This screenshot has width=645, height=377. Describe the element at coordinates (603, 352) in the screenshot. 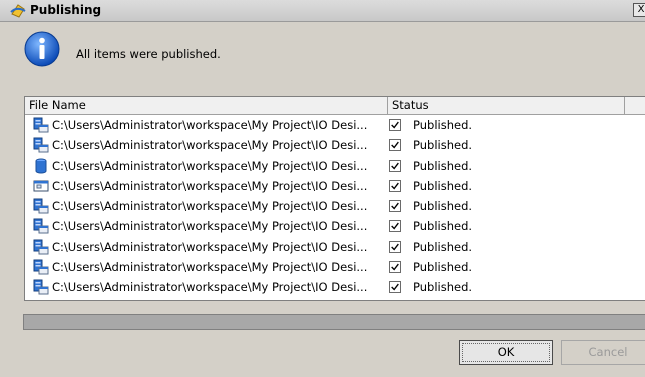

I see `cancel-button: Cancel` at that location.